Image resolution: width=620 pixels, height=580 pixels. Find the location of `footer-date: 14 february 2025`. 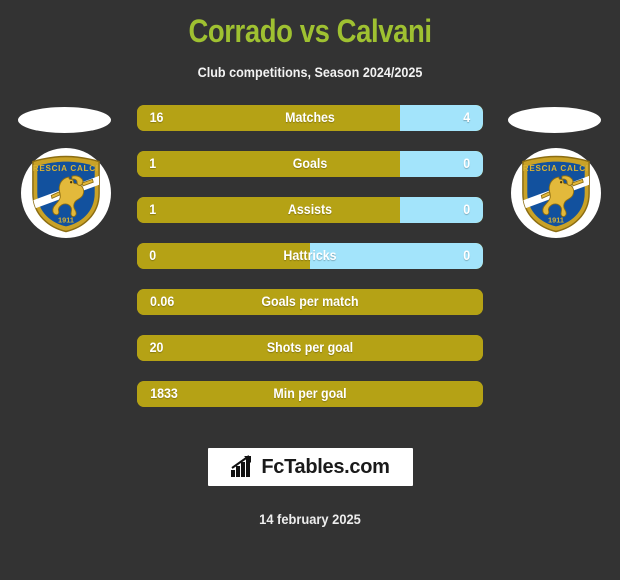

footer-date: 14 february 2025 is located at coordinates (310, 519).